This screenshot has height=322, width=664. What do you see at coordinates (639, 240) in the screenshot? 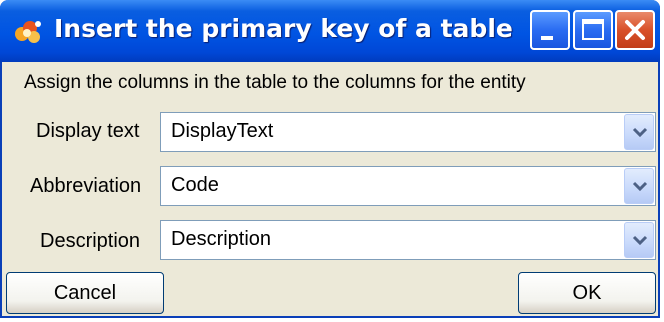
I see `description-dropdown-button` at bounding box center [639, 240].